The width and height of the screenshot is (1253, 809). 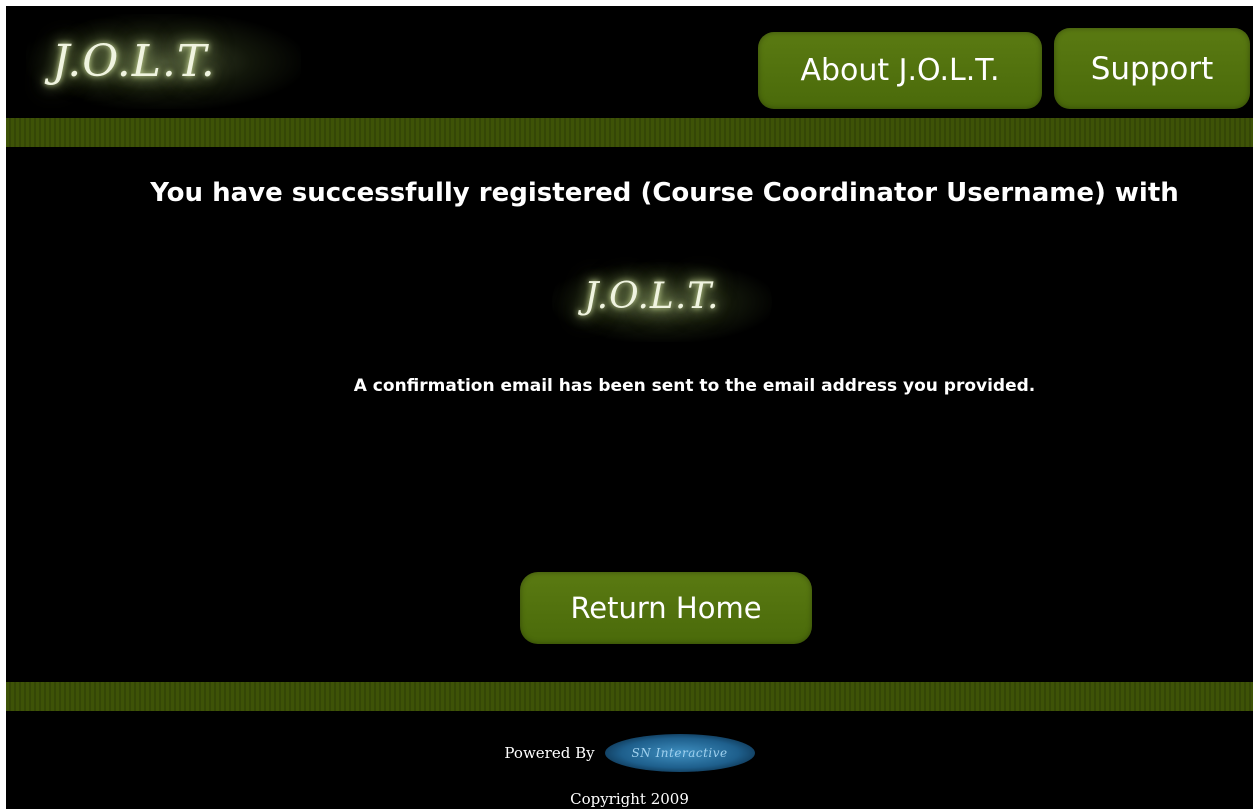 What do you see at coordinates (666, 608) in the screenshot?
I see `return-home-button: Return Home` at bounding box center [666, 608].